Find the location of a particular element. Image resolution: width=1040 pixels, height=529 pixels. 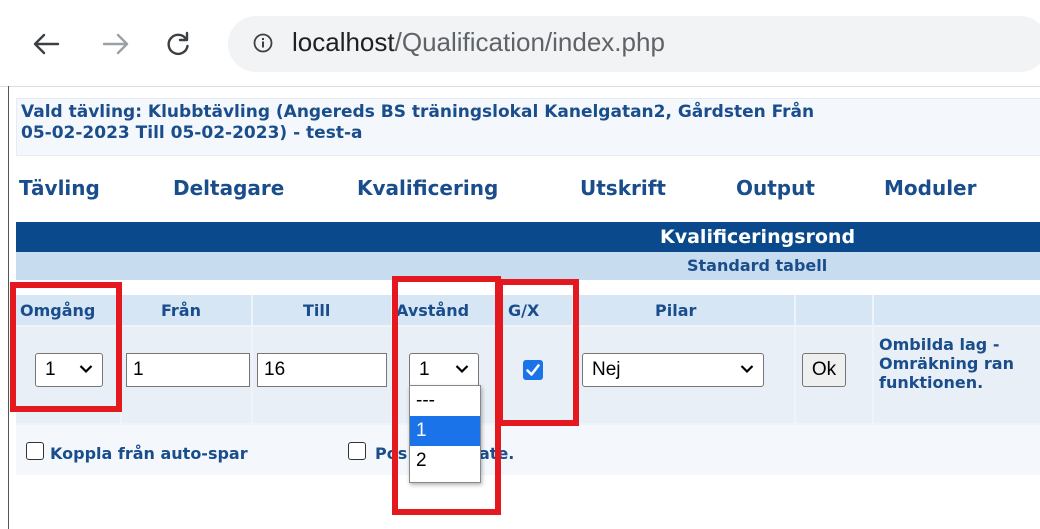

info-icon is located at coordinates (263, 43).